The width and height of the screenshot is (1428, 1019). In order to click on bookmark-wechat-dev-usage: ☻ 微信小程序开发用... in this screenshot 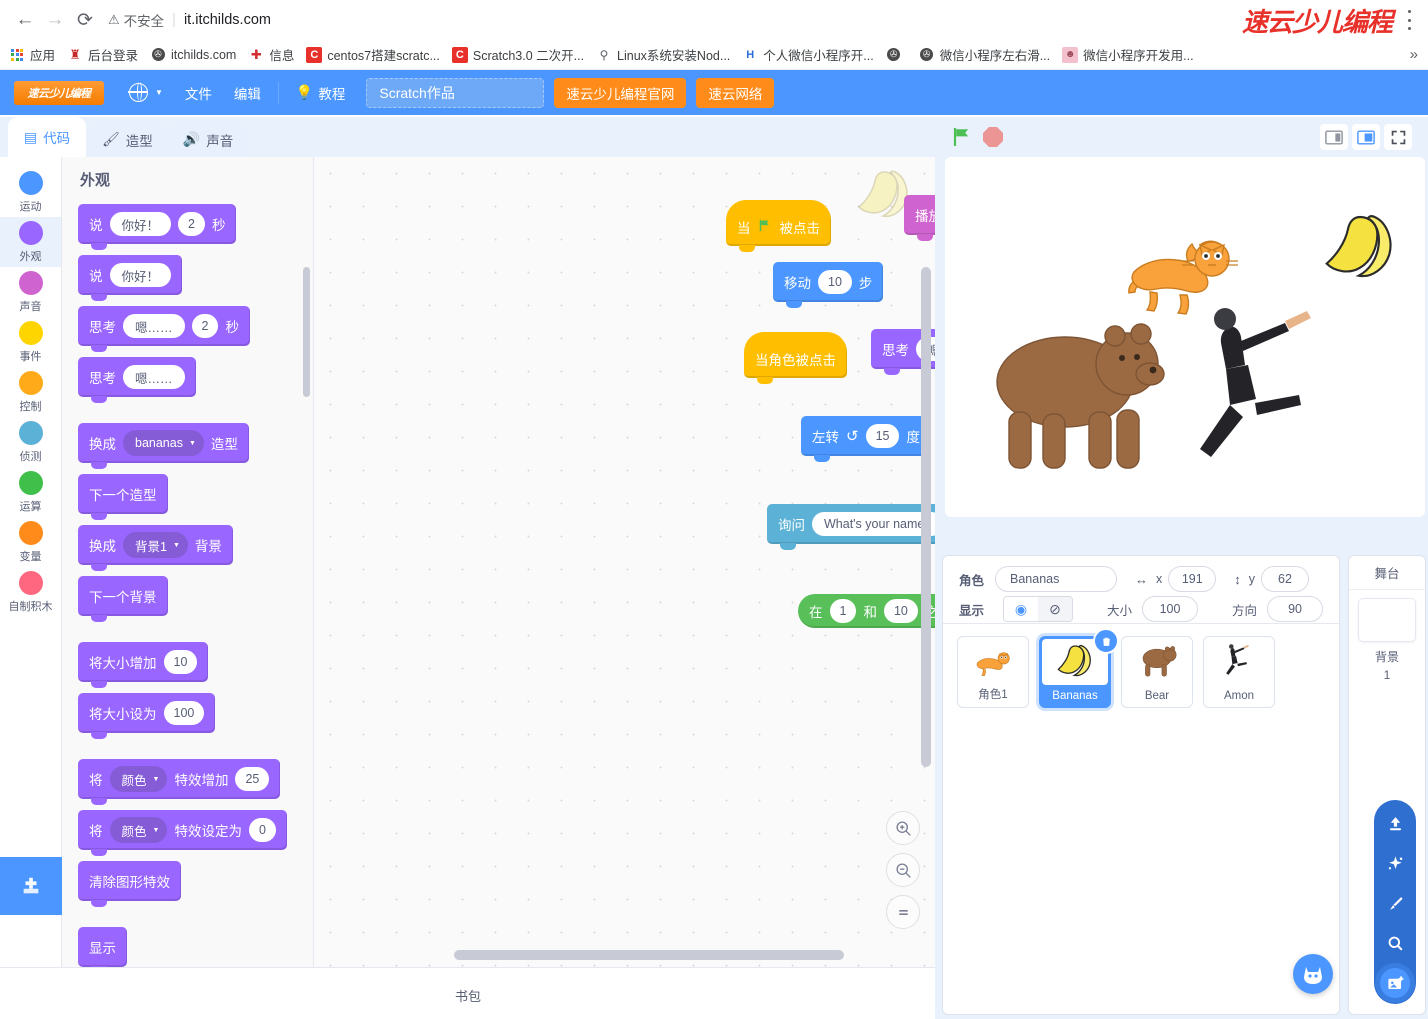, I will do `click(1128, 54)`.